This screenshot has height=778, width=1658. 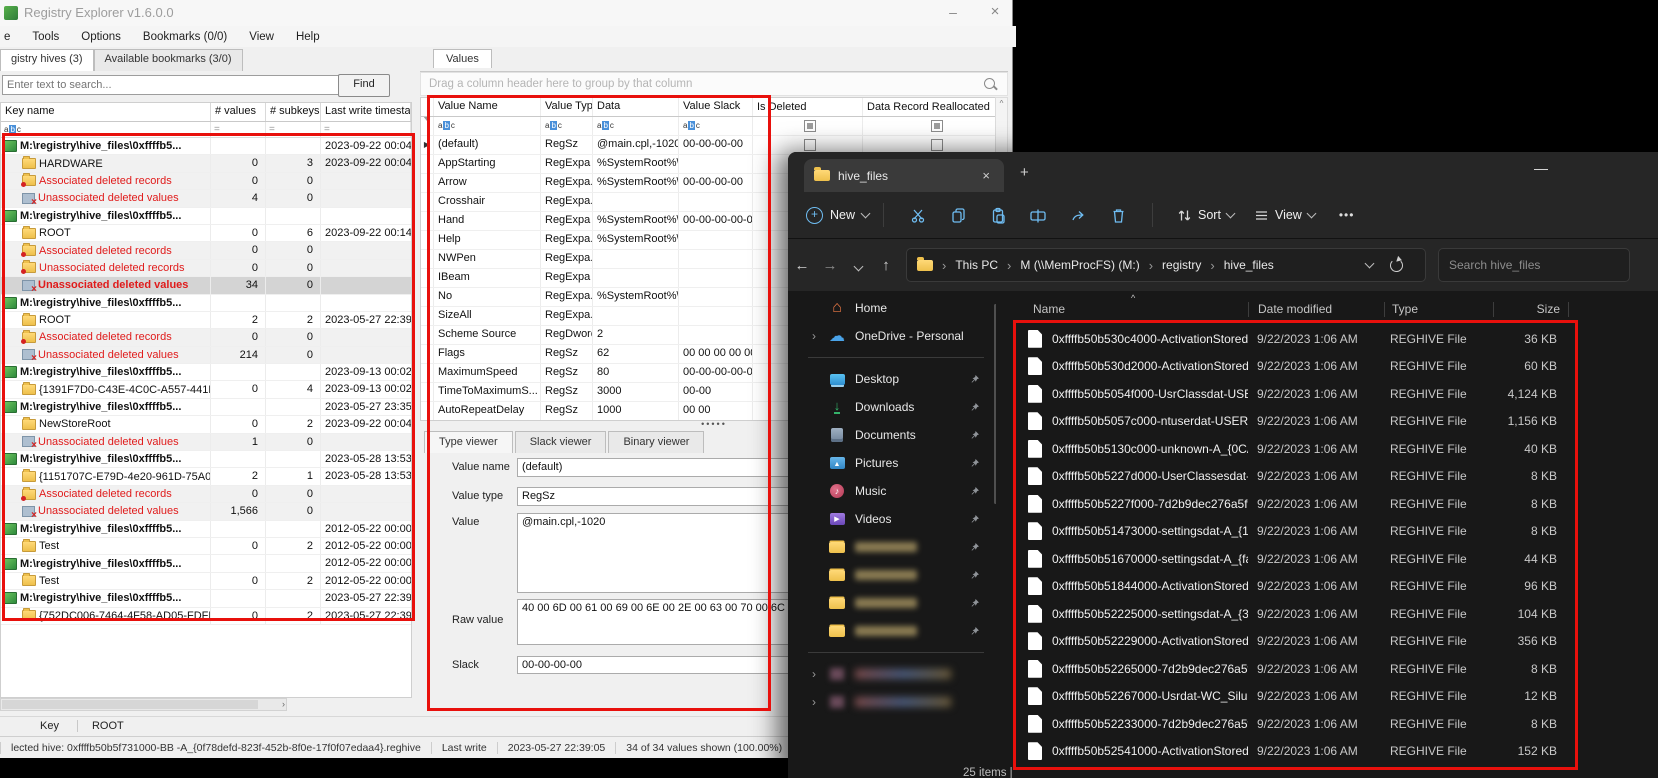 What do you see at coordinates (995, 404) in the screenshot?
I see `sidebar-scrollbar` at bounding box center [995, 404].